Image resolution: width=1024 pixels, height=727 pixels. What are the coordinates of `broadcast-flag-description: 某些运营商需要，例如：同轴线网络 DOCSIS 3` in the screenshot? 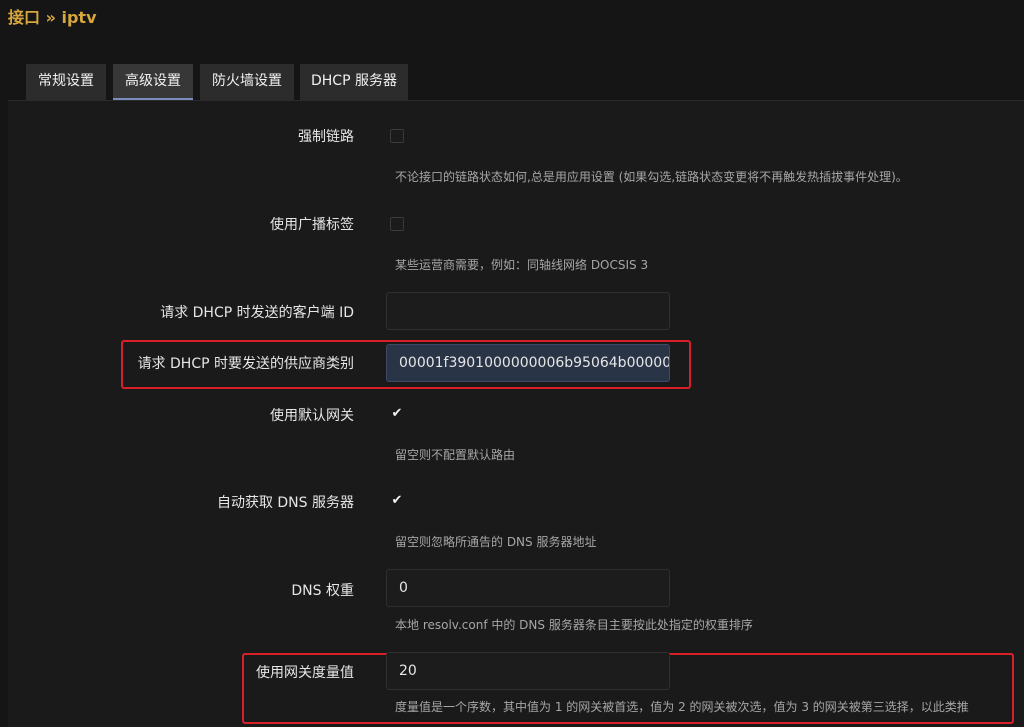 It's located at (522, 265).